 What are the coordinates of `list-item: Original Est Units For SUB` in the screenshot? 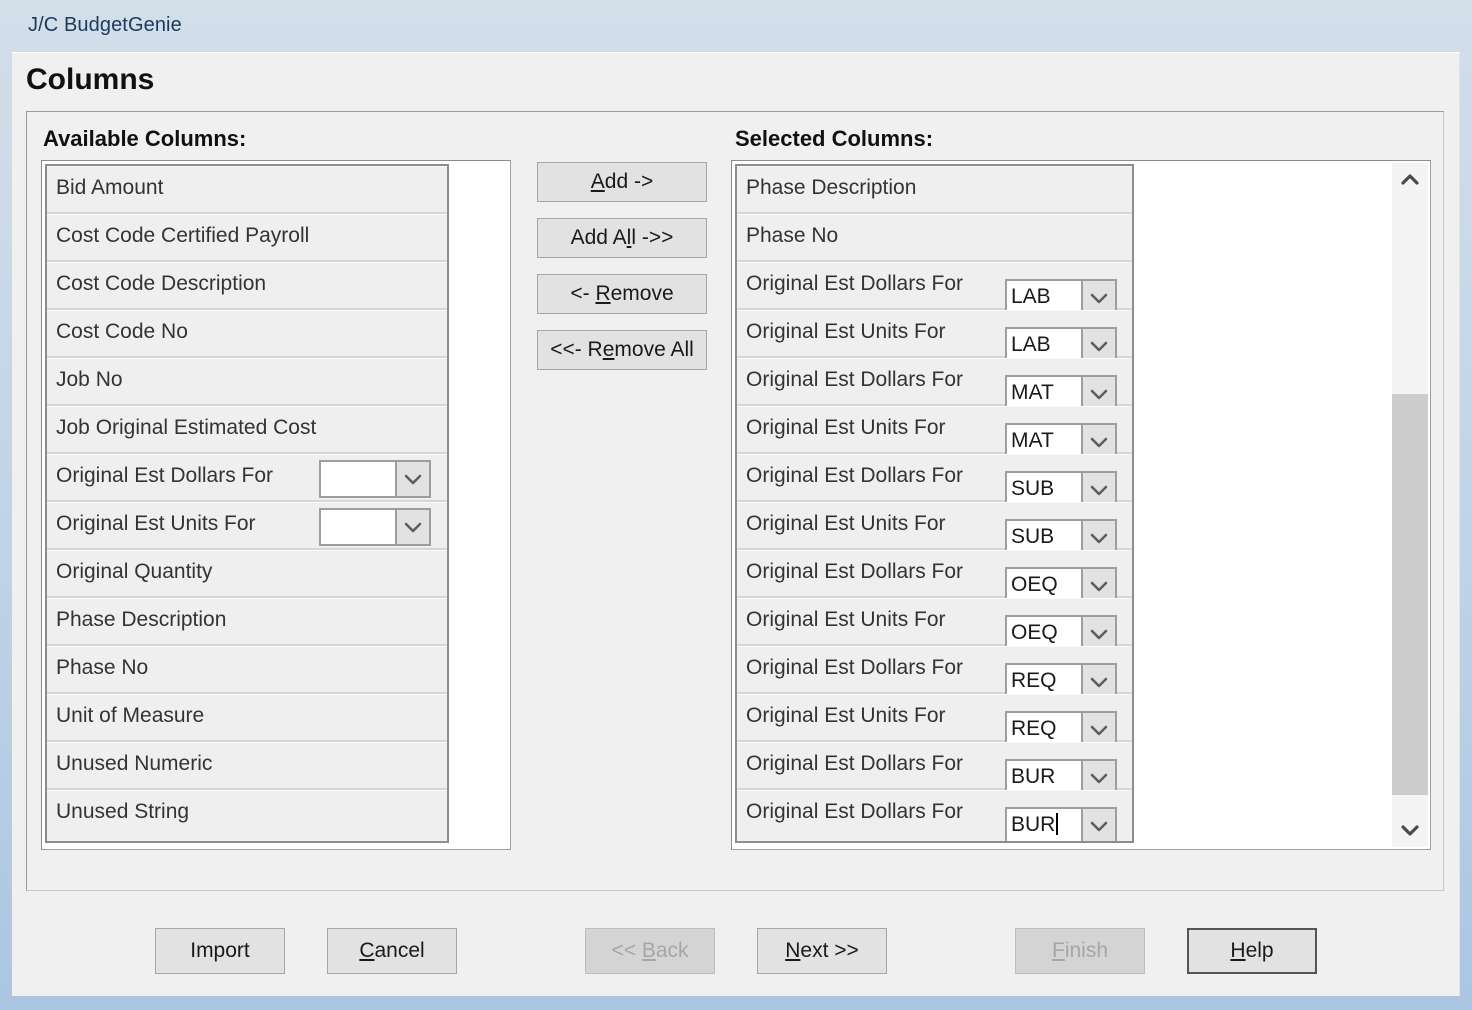 It's located at (934, 529).